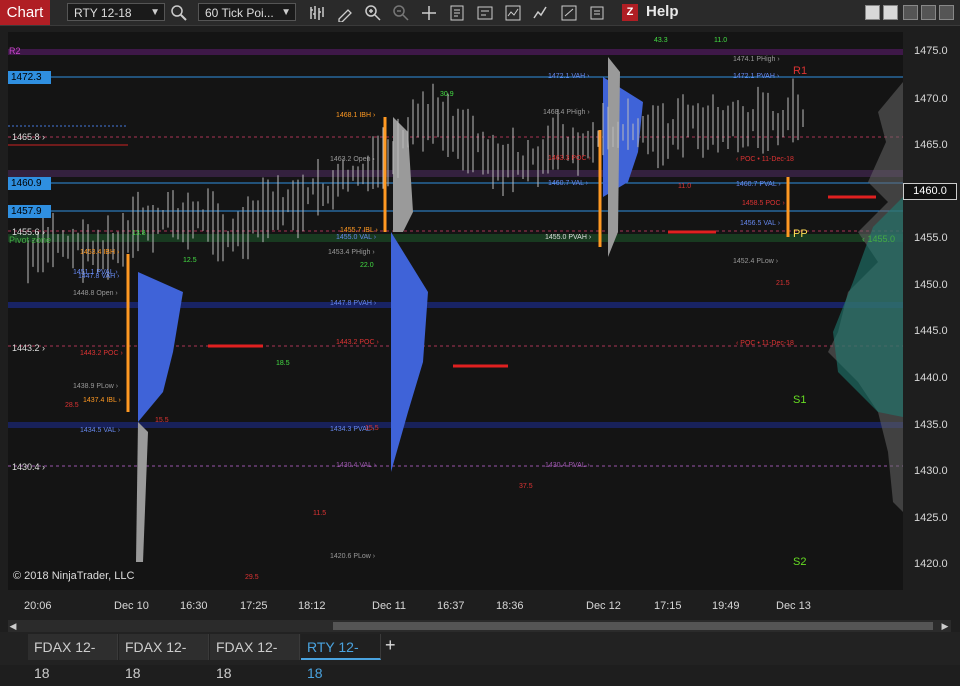  I want to click on level-annotation: 1437.4 IBL ›, so click(102, 400).